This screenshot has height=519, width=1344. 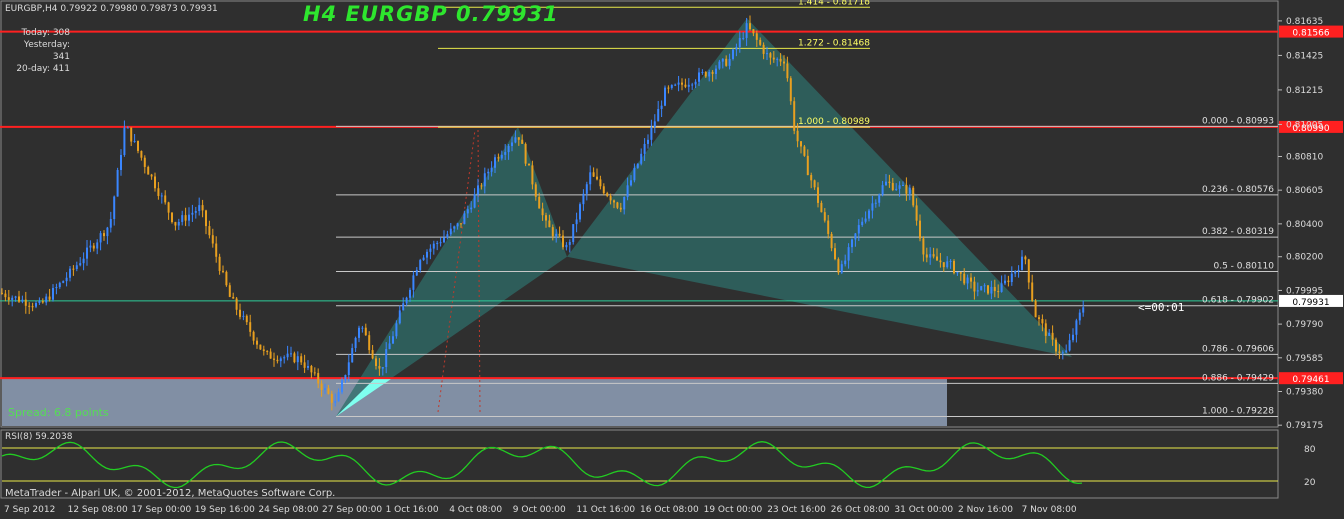 What do you see at coordinates (1310, 450) in the screenshot?
I see `rsi-axis-label: 80` at bounding box center [1310, 450].